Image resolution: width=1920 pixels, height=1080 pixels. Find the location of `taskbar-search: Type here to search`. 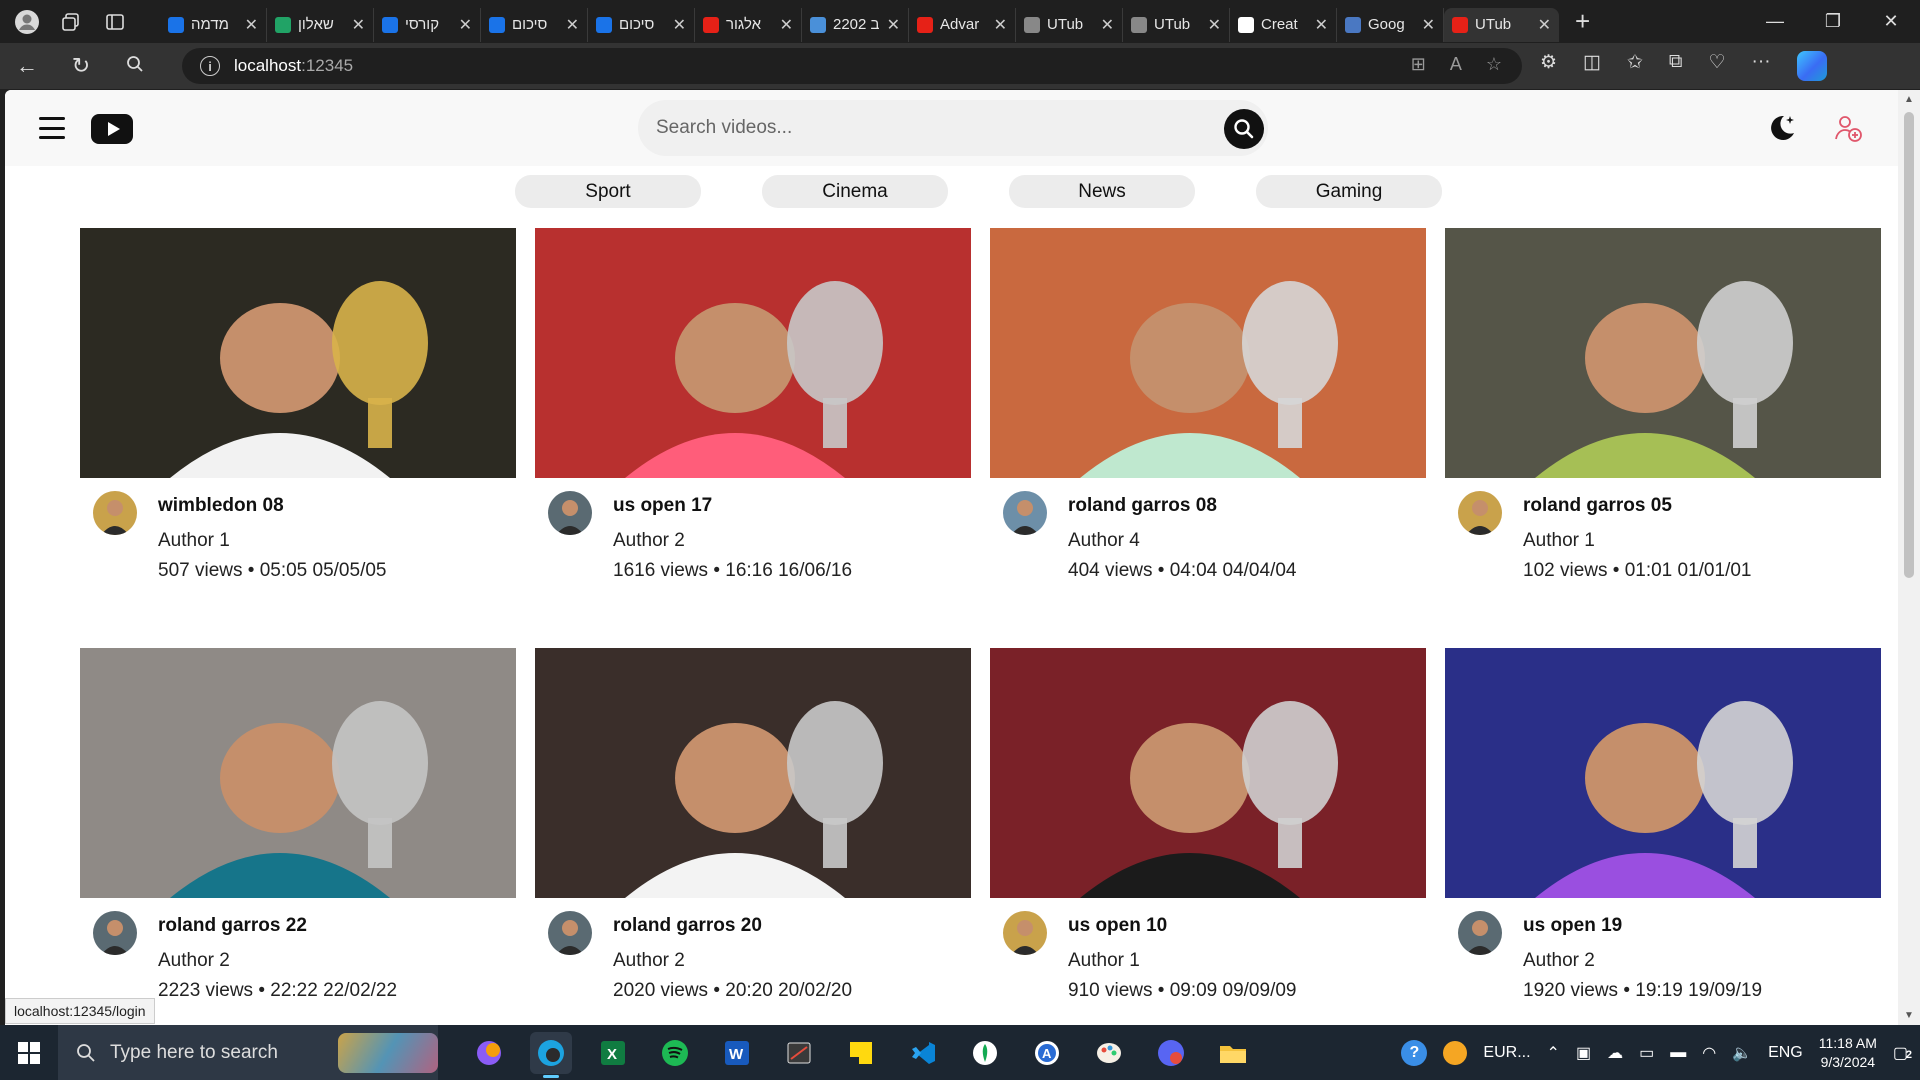

taskbar-search: Type here to search is located at coordinates (248, 1052).